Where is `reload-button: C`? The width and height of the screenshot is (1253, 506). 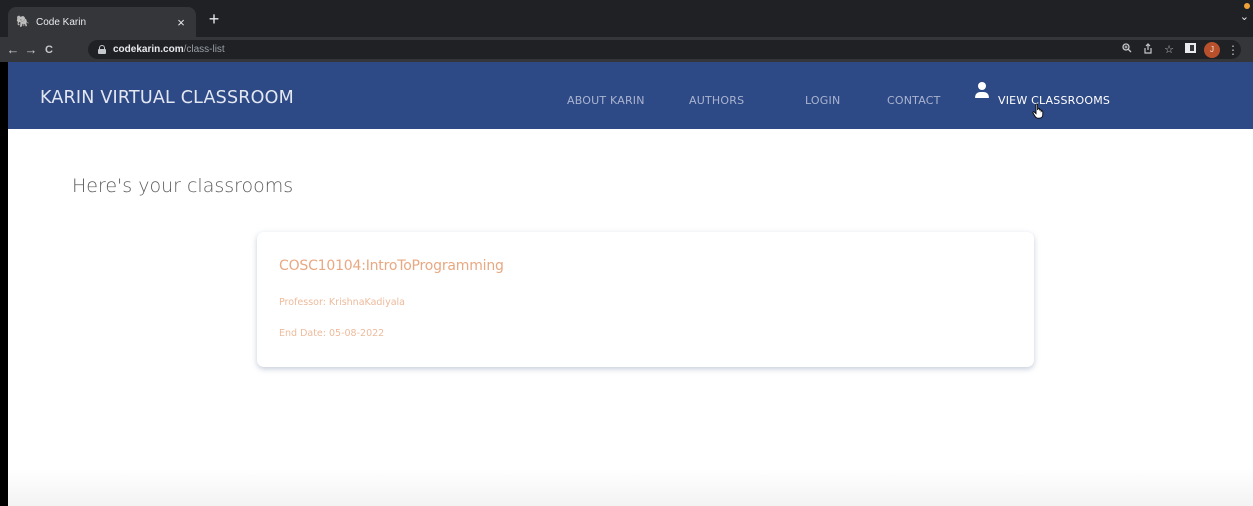
reload-button: C is located at coordinates (49, 50).